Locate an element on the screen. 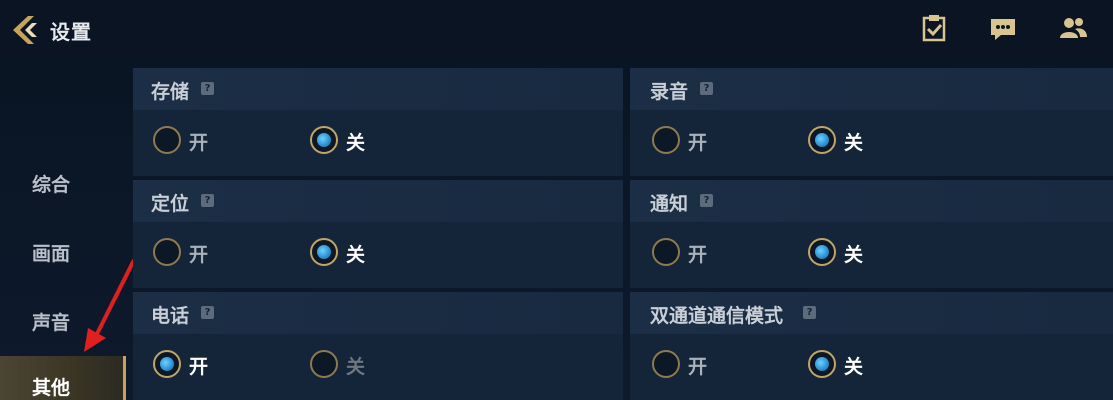  setting-title: 存储 is located at coordinates (170, 92).